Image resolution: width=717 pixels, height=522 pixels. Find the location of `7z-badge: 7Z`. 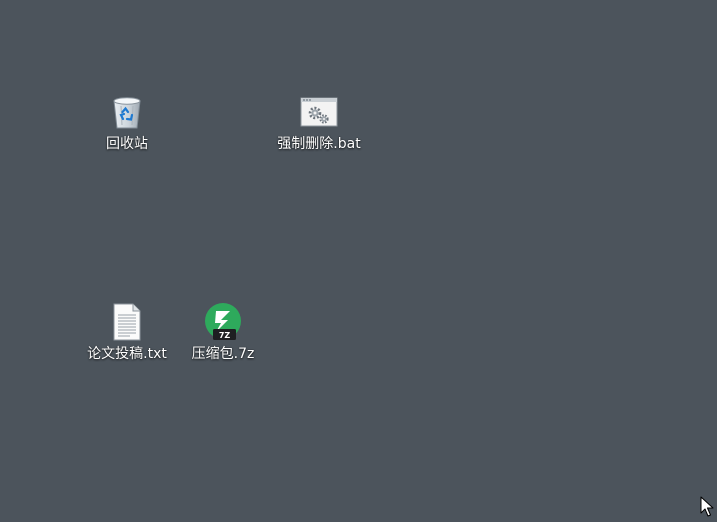

7z-badge: 7Z is located at coordinates (225, 335).